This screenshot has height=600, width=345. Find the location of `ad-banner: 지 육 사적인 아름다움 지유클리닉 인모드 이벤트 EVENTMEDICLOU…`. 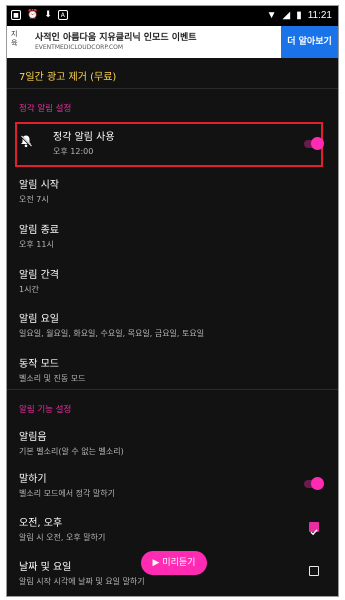

ad-banner: 지 육 사적인 아름다움 지유클리닉 인모드 이벤트 EVENTMEDICLOU… is located at coordinates (172, 42).